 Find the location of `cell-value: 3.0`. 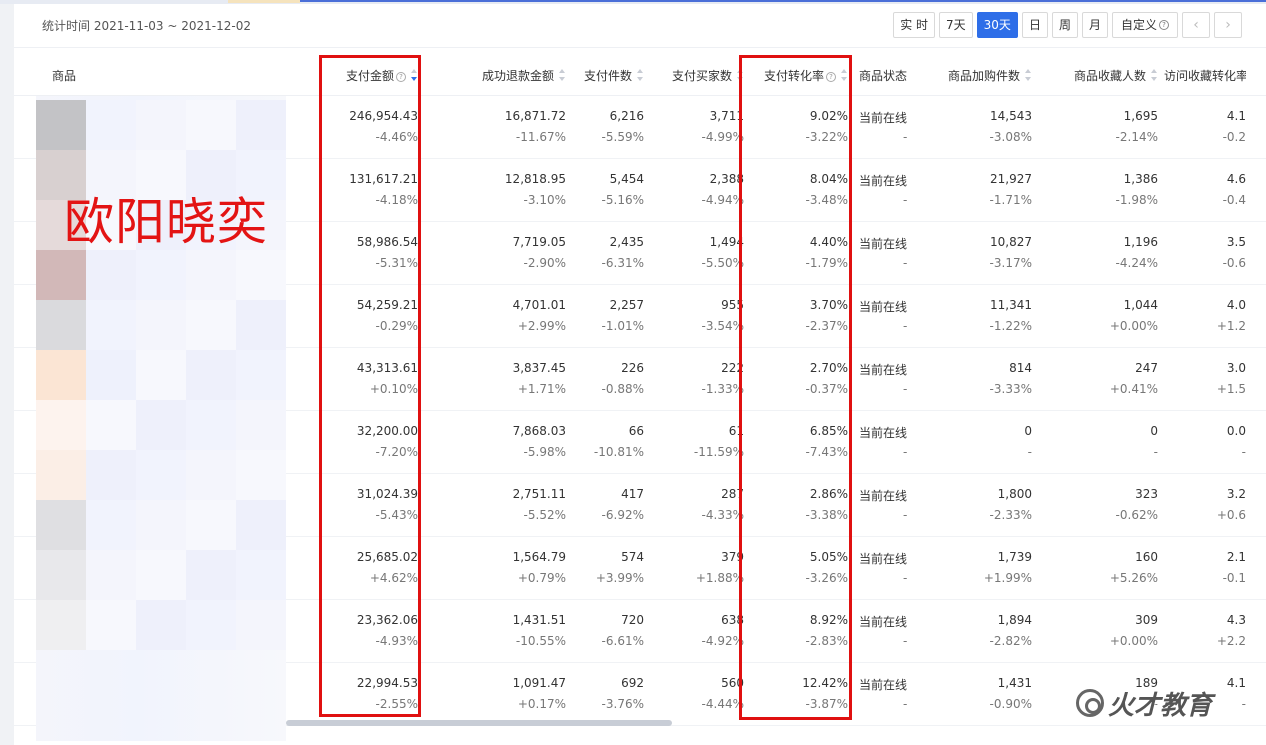

cell-value: 3.0 is located at coordinates (1236, 368).